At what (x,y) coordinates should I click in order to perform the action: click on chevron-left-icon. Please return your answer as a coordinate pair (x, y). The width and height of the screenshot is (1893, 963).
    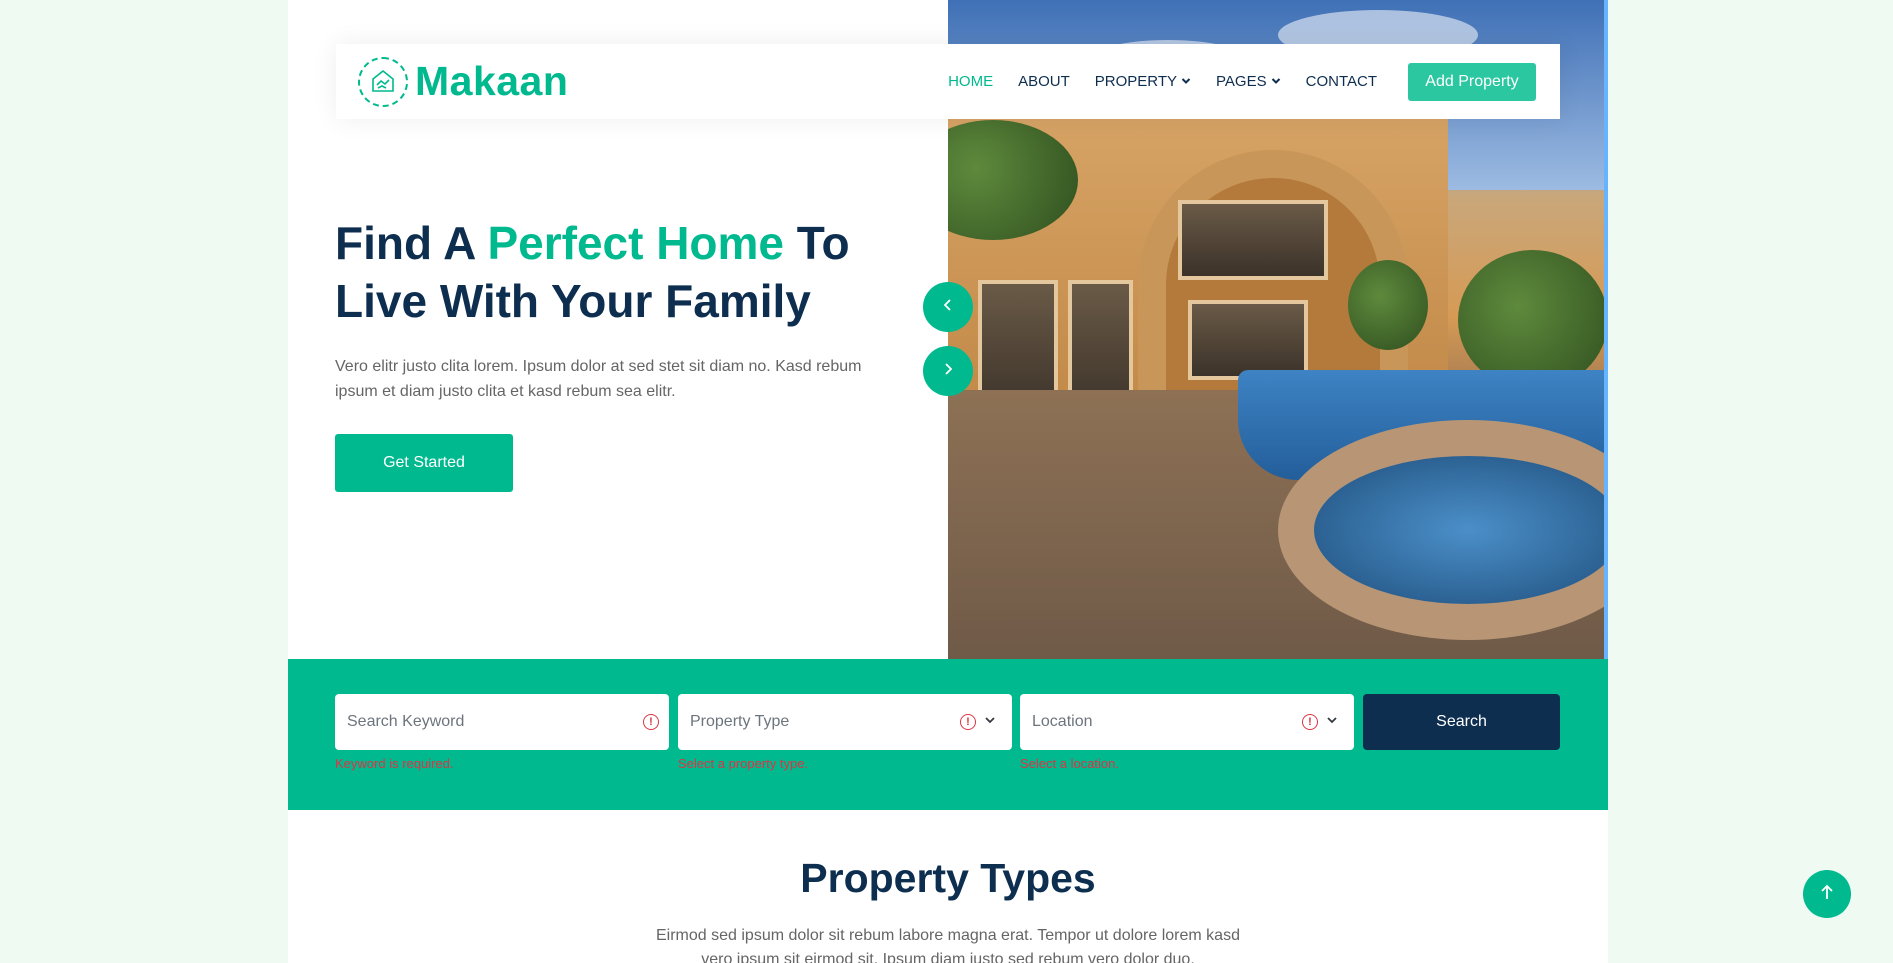
    Looking at the image, I should click on (948, 307).